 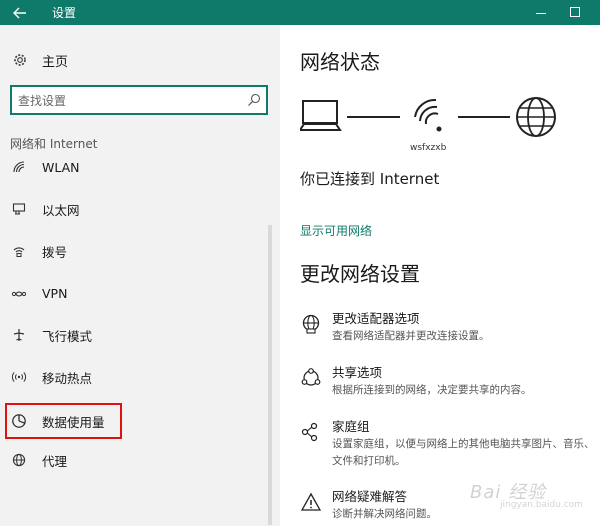 What do you see at coordinates (137, 377) in the screenshot?
I see `sidebar-item-hotspot: 移动热点` at bounding box center [137, 377].